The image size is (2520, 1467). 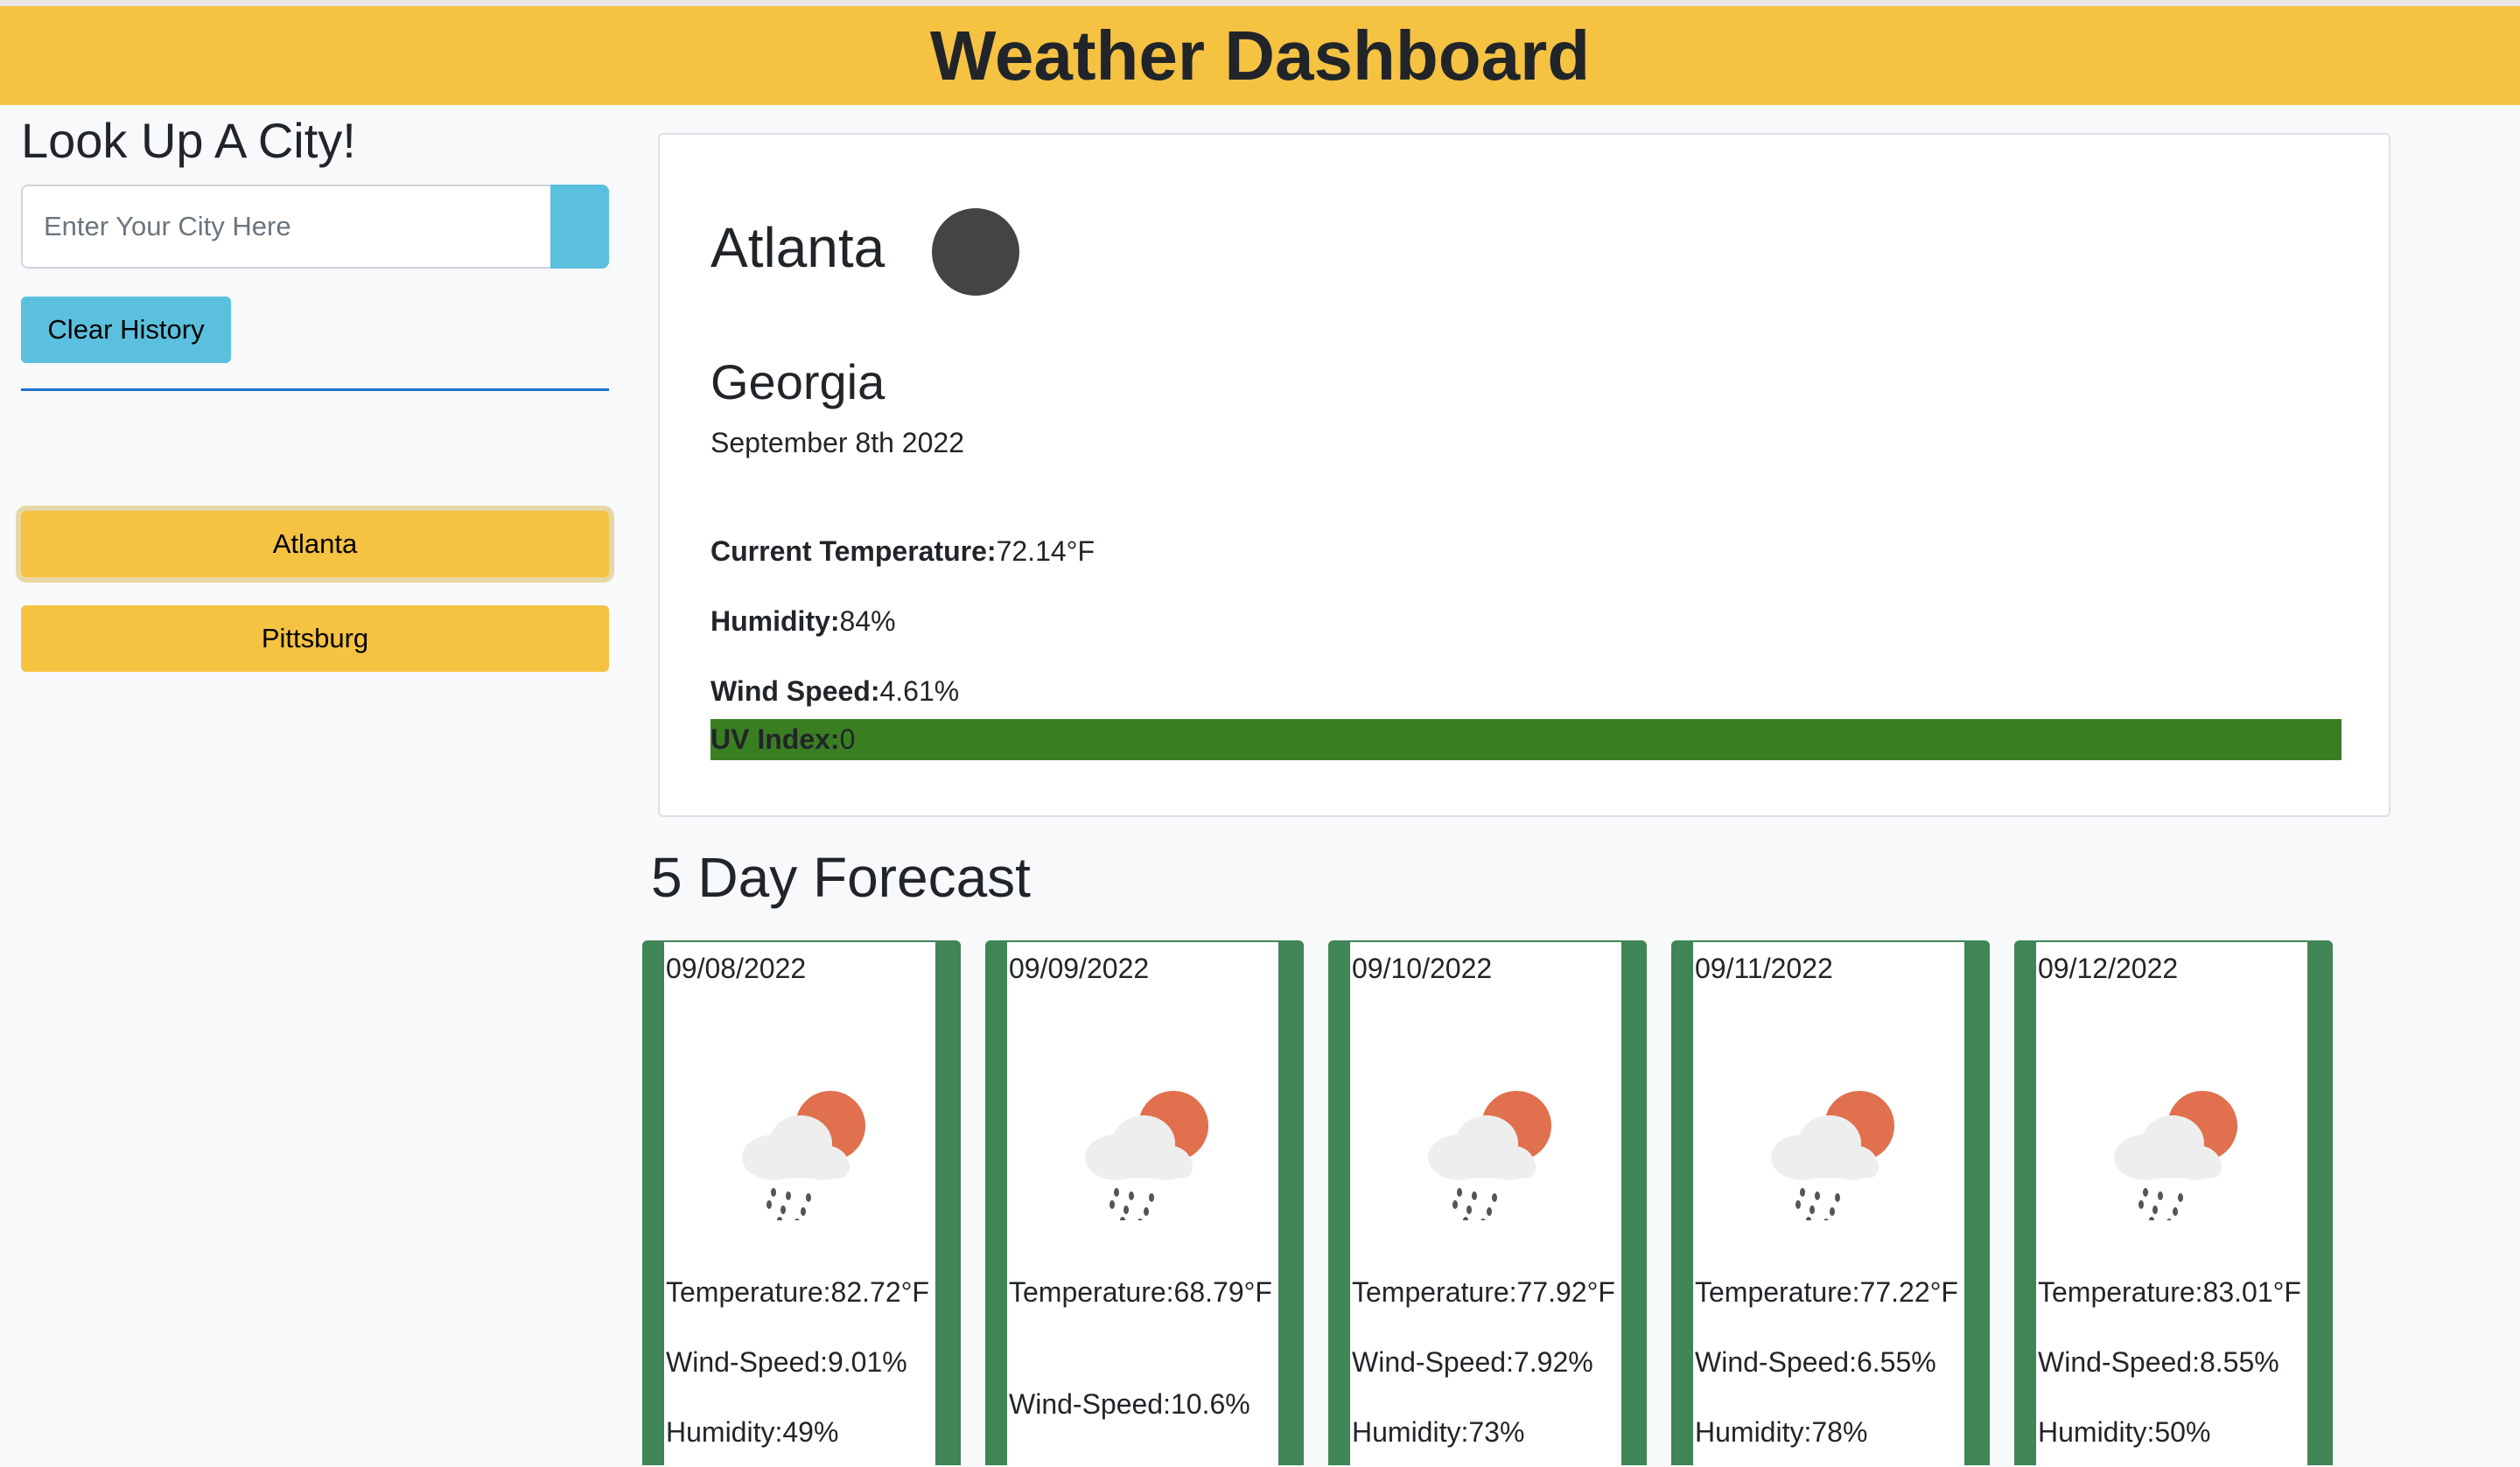 I want to click on top-border, so click(x=1260, y=3).